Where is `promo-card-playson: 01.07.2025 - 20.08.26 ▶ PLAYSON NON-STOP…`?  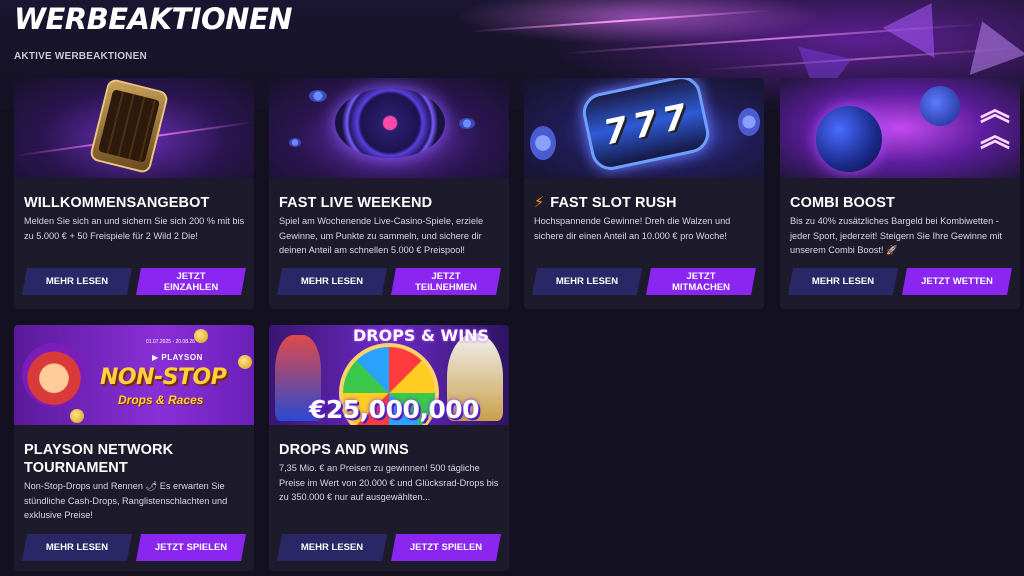 promo-card-playson: 01.07.2025 - 20.08.26 ▶ PLAYSON NON-STOP… is located at coordinates (134, 448).